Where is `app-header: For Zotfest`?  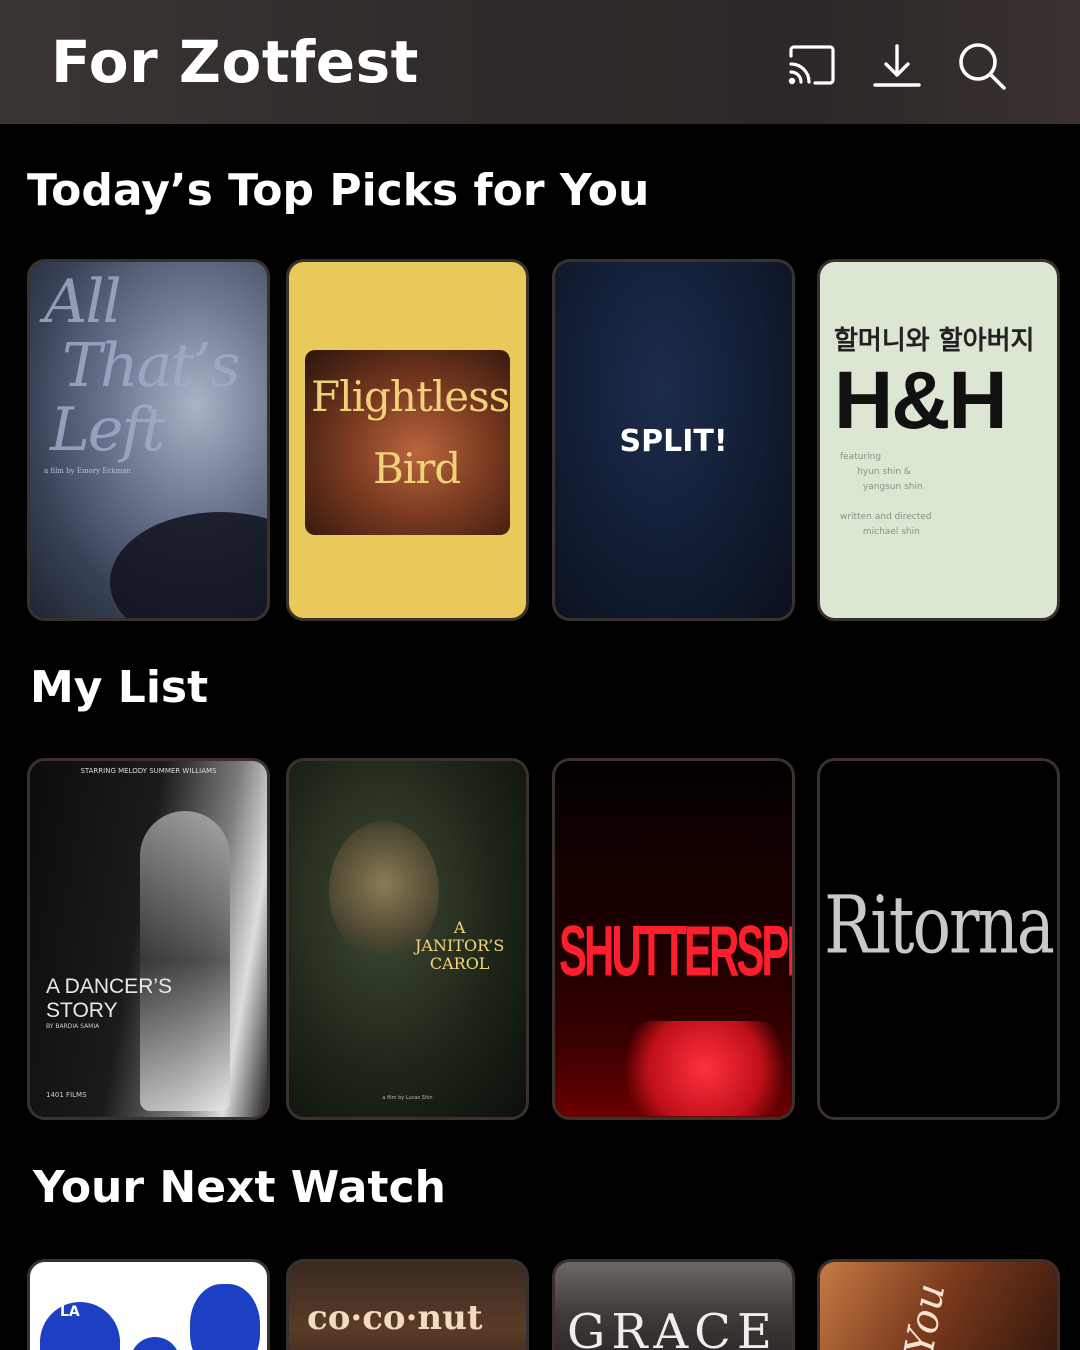 app-header: For Zotfest is located at coordinates (540, 62).